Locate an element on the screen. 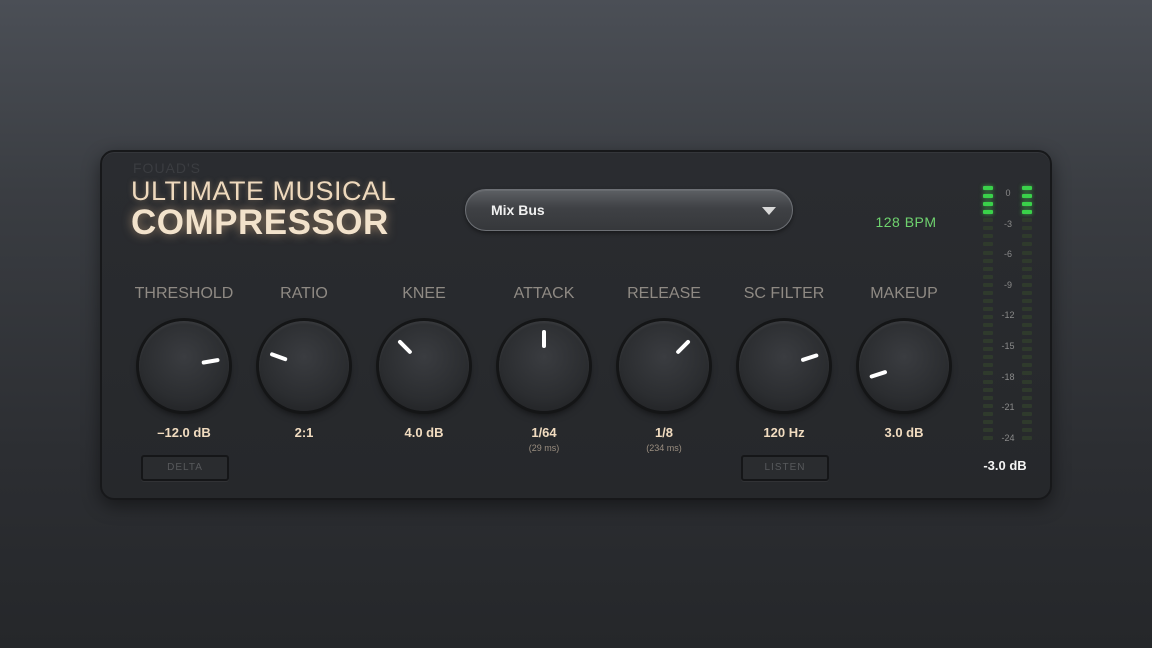  output-meter: 0 -3 -6 -9 -12 -15 -18 -21 -24 is located at coordinates (1008, 315).